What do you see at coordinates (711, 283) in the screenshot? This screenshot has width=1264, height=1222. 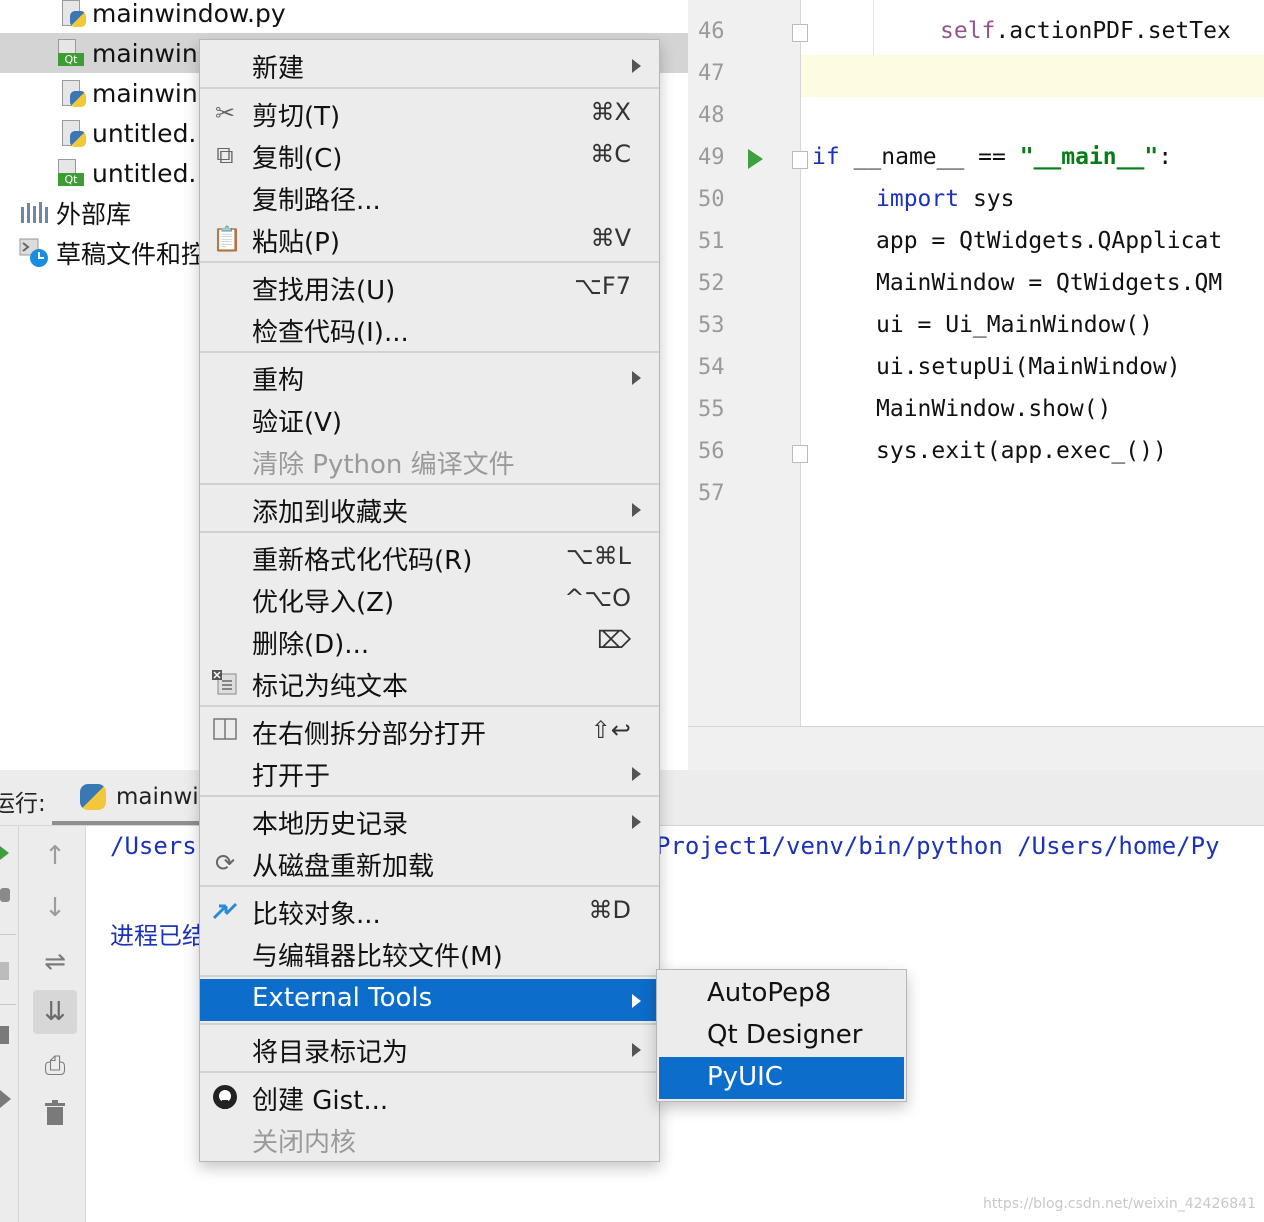 I see `line-number: 52` at bounding box center [711, 283].